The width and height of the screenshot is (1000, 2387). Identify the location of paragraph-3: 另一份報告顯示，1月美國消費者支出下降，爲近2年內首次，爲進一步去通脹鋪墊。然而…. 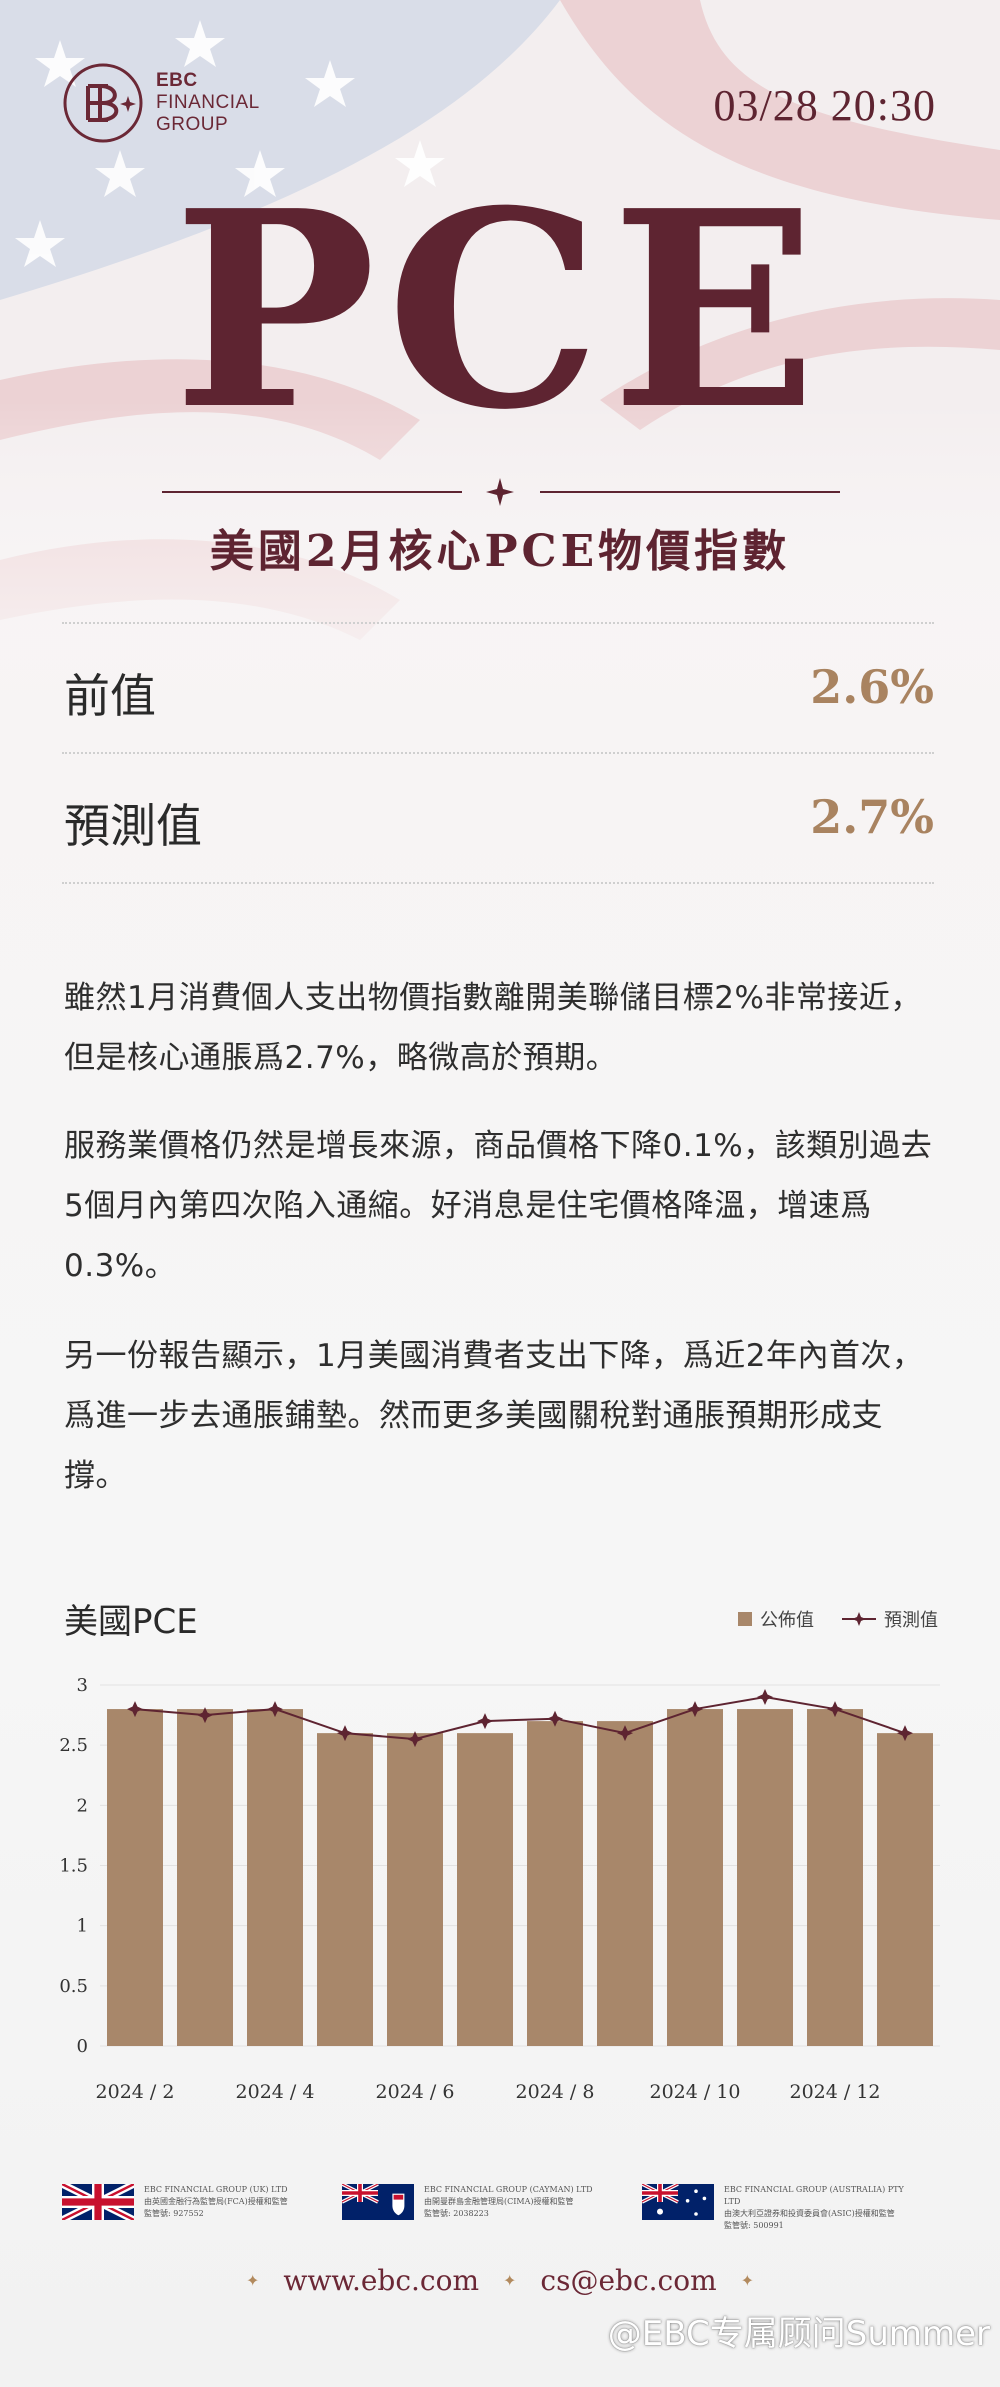
(494, 1416).